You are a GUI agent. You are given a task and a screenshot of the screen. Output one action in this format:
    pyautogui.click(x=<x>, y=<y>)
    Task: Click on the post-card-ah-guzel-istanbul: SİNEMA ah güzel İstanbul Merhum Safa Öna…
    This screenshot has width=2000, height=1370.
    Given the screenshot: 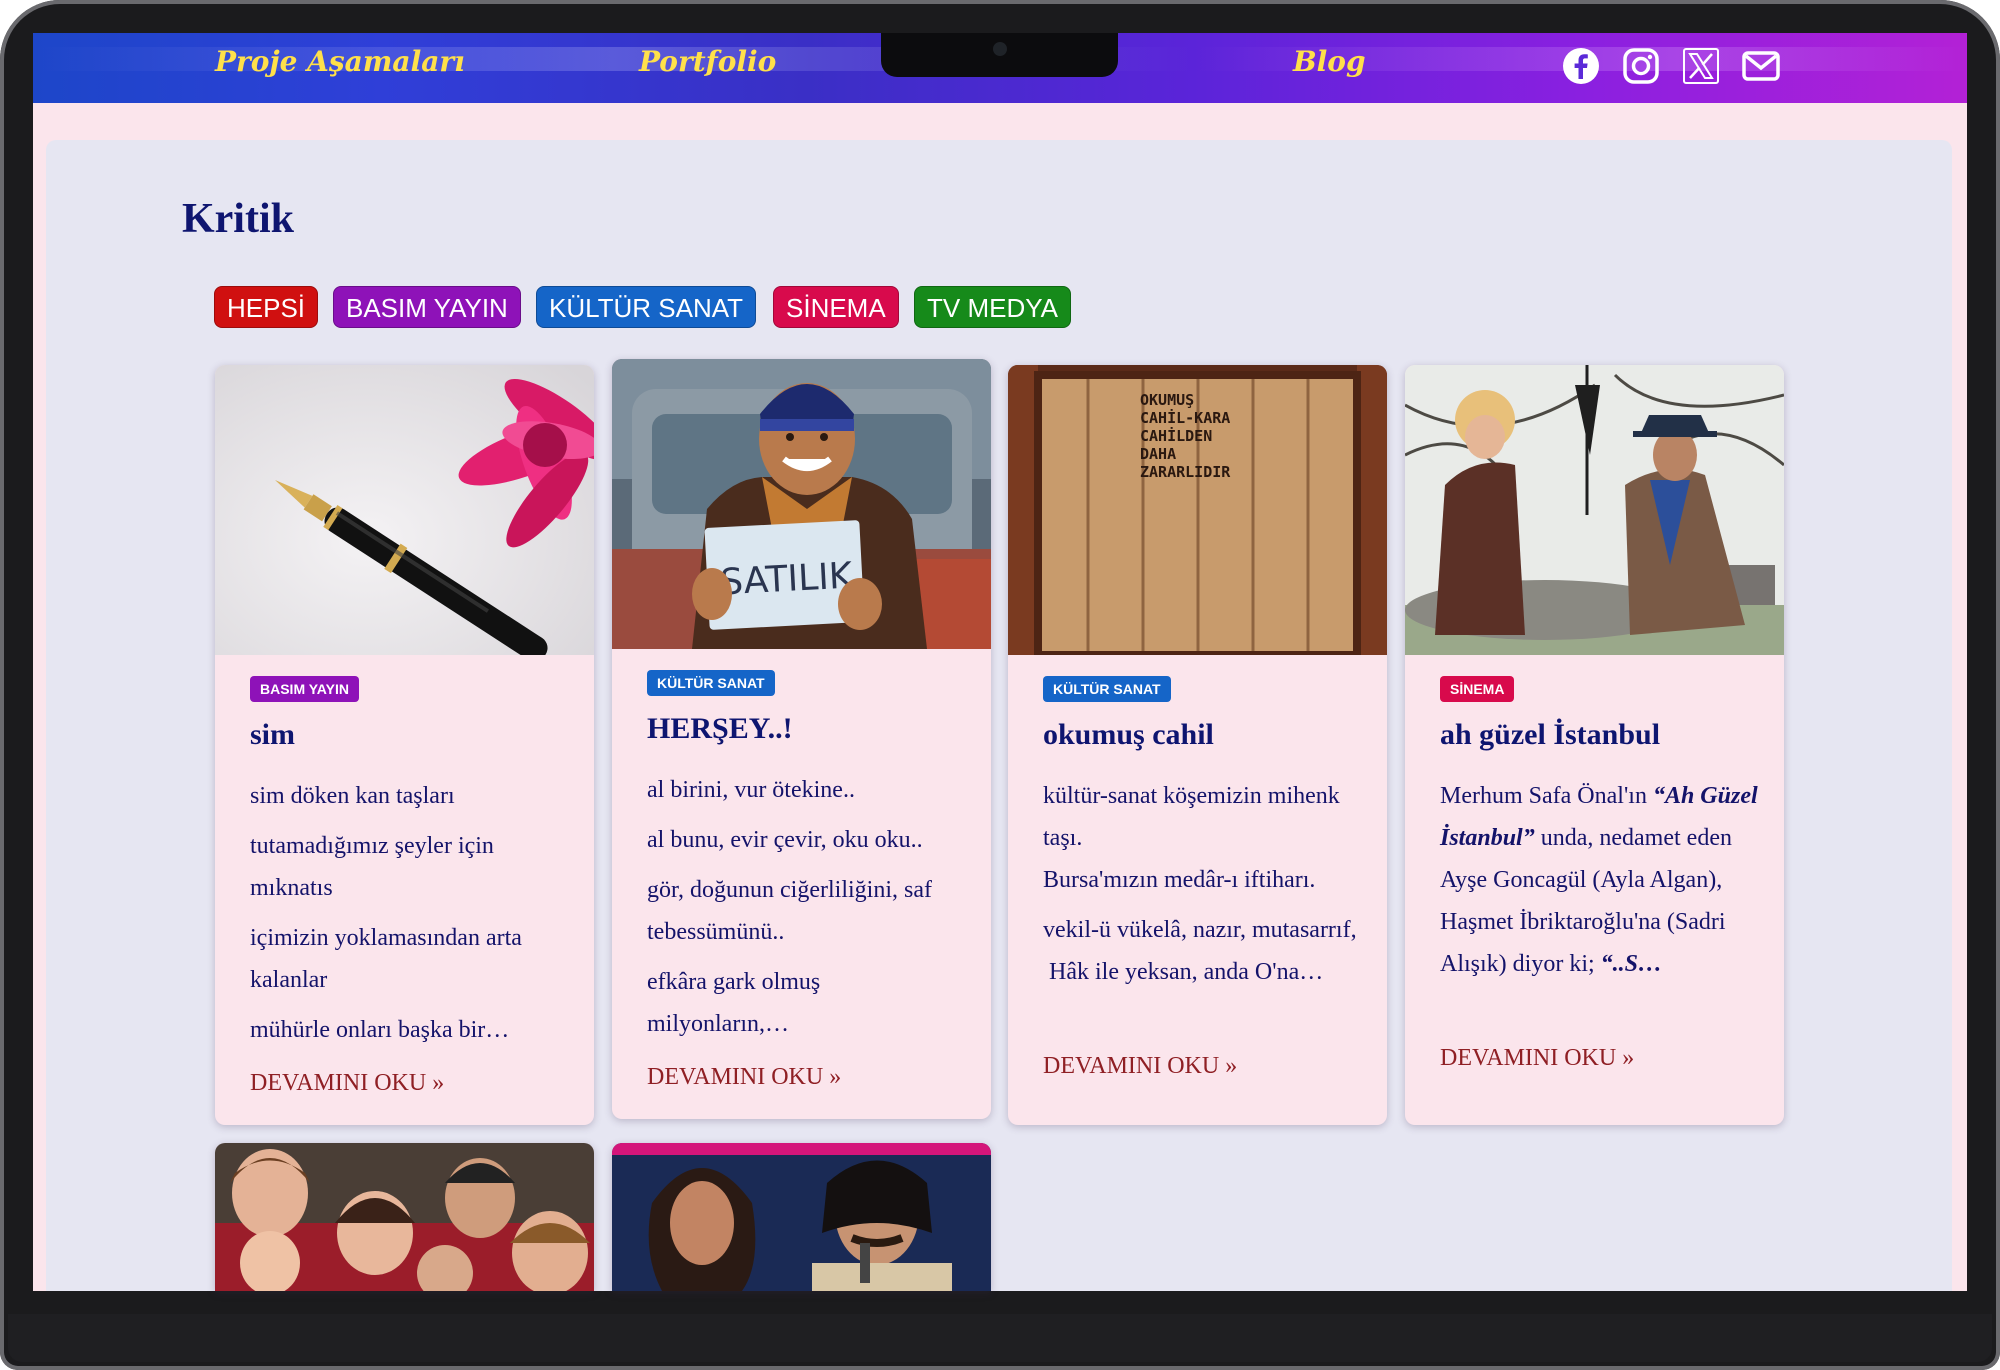 What is the action you would take?
    pyautogui.click(x=1594, y=745)
    